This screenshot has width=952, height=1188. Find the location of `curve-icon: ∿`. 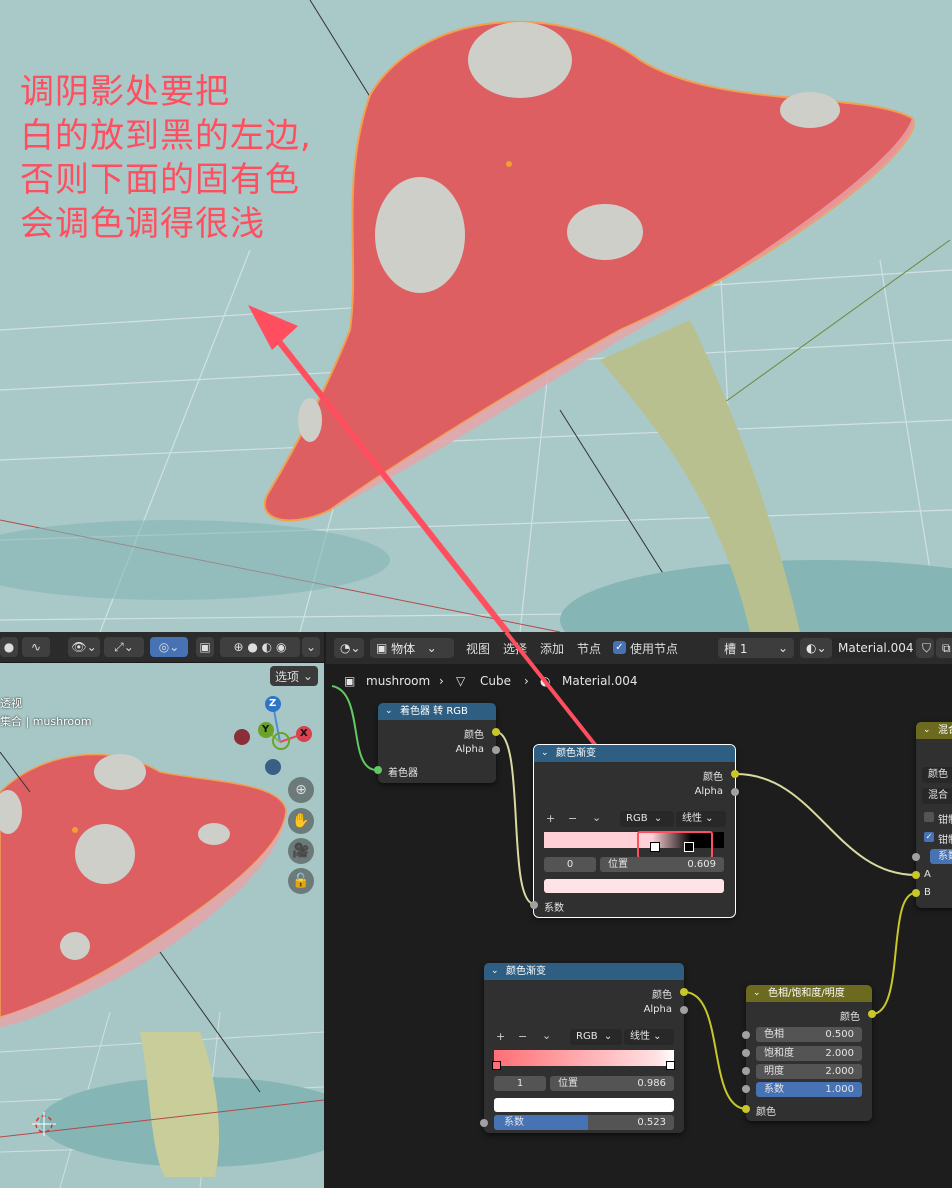

curve-icon: ∿ is located at coordinates (36, 647).